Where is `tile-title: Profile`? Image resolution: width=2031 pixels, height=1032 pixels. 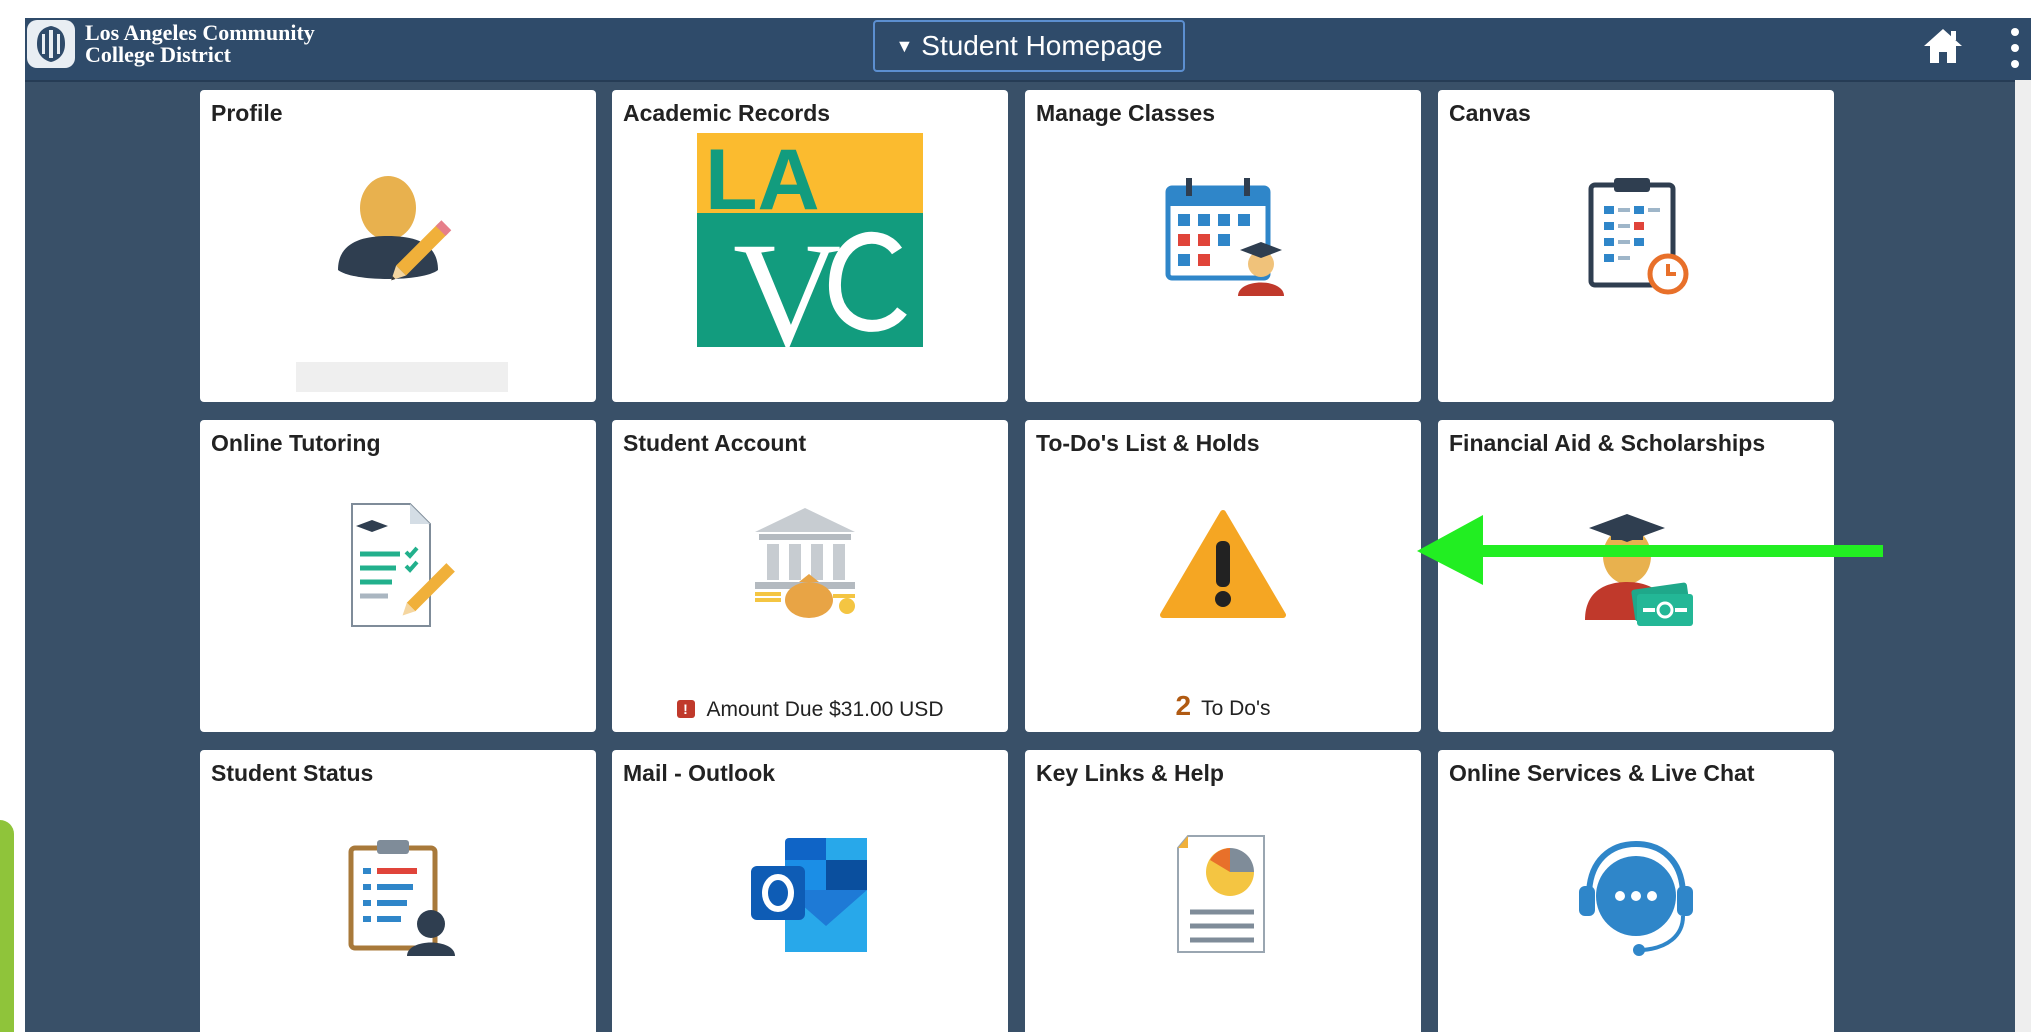
tile-title: Profile is located at coordinates (247, 113).